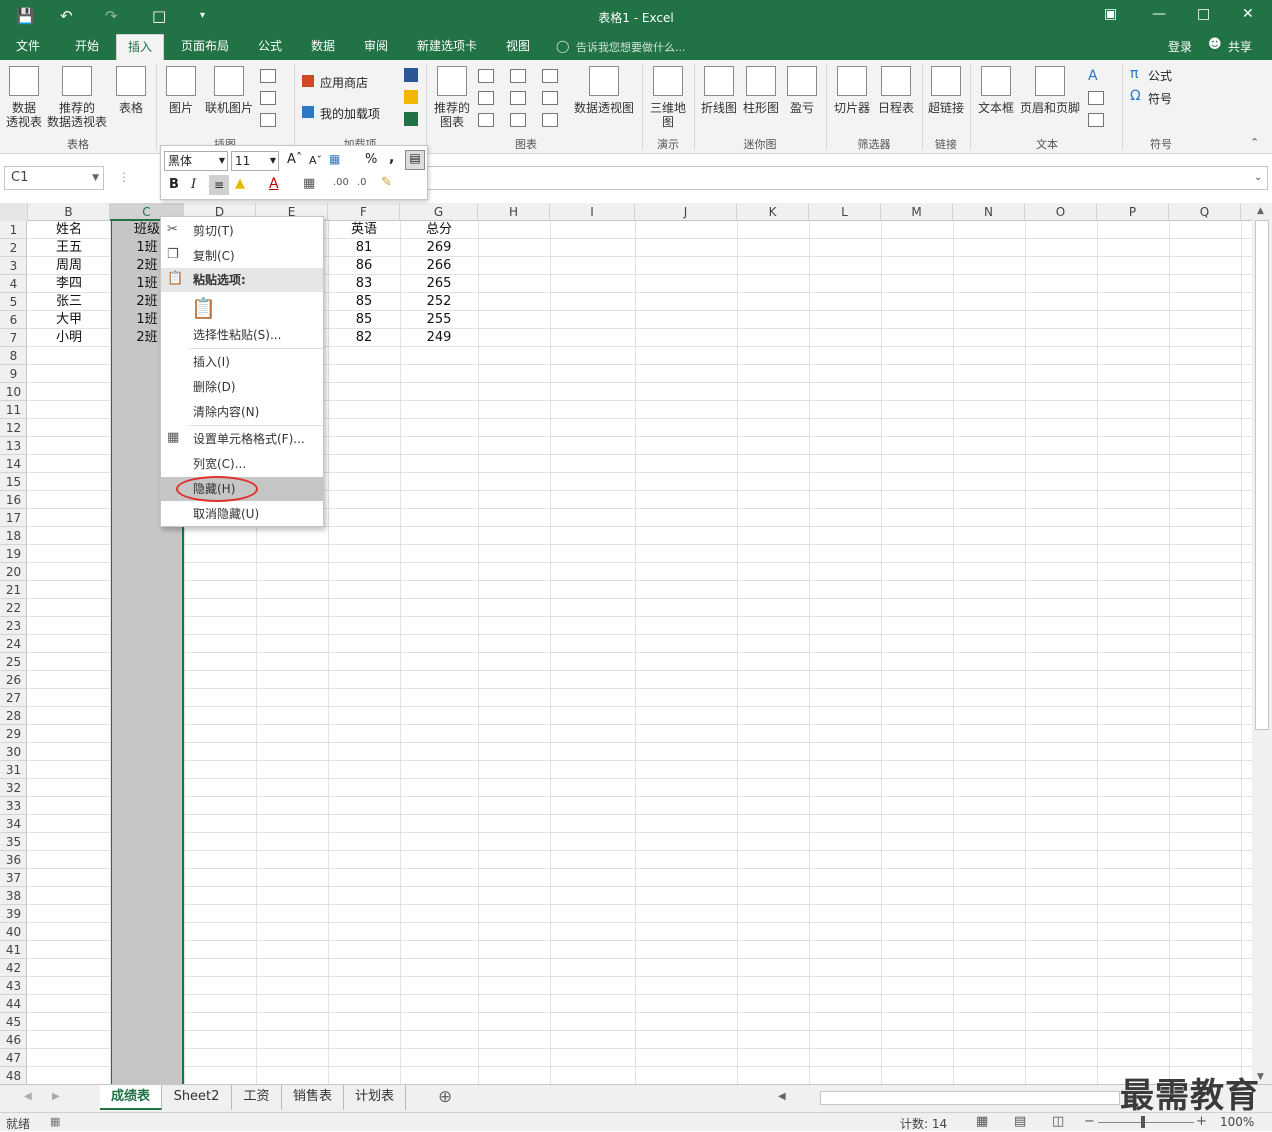 The width and height of the screenshot is (1272, 1132). What do you see at coordinates (13, 716) in the screenshot?
I see `row-header: 28` at bounding box center [13, 716].